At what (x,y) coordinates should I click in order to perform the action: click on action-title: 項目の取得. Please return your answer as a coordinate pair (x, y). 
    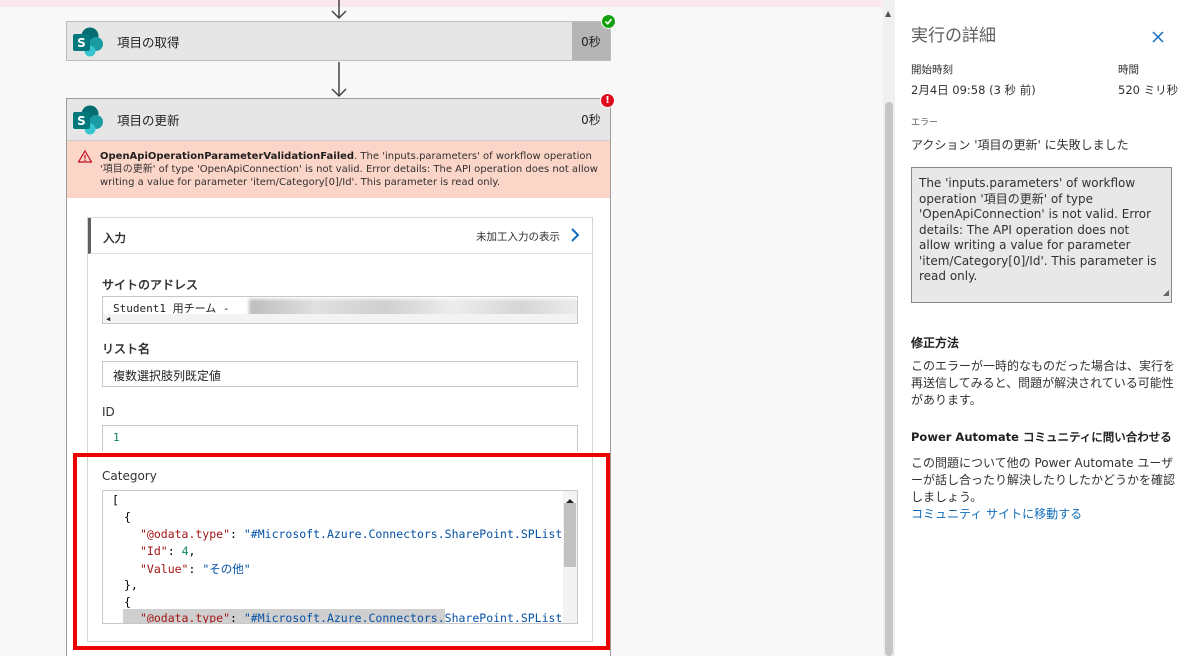
    Looking at the image, I should click on (148, 42).